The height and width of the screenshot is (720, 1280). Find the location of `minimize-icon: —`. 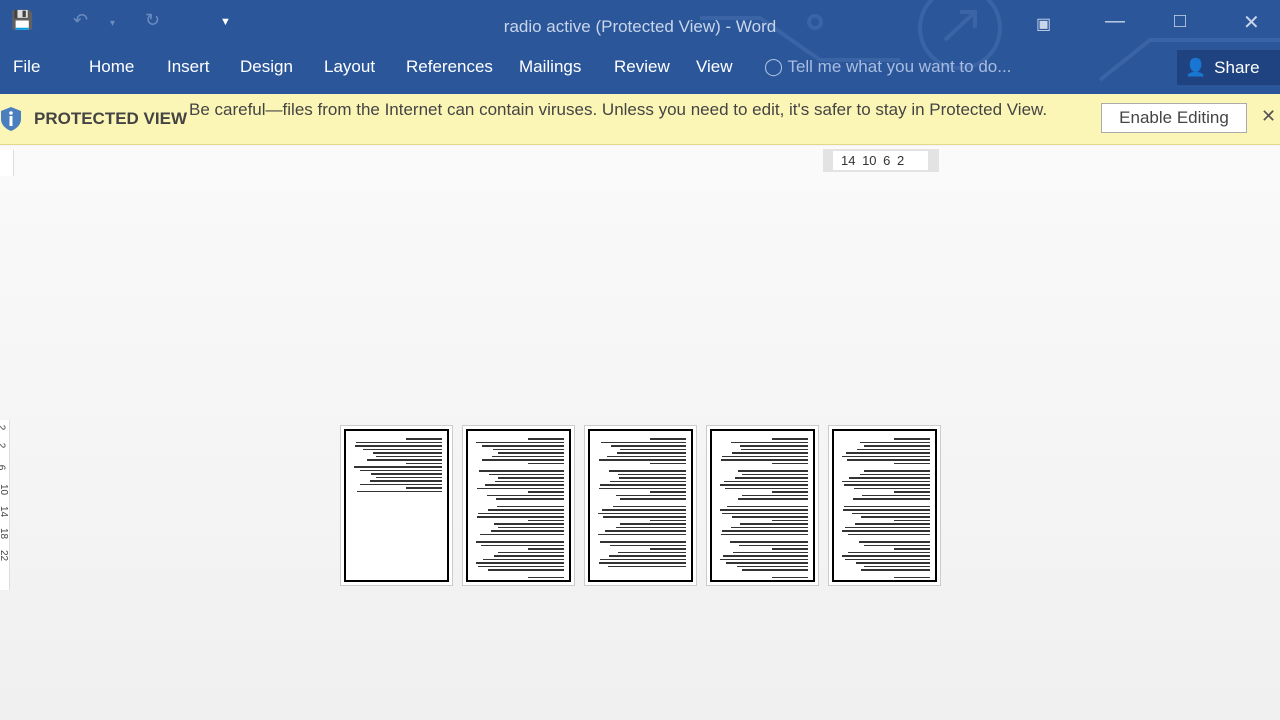

minimize-icon: — is located at coordinates (1115, 21).